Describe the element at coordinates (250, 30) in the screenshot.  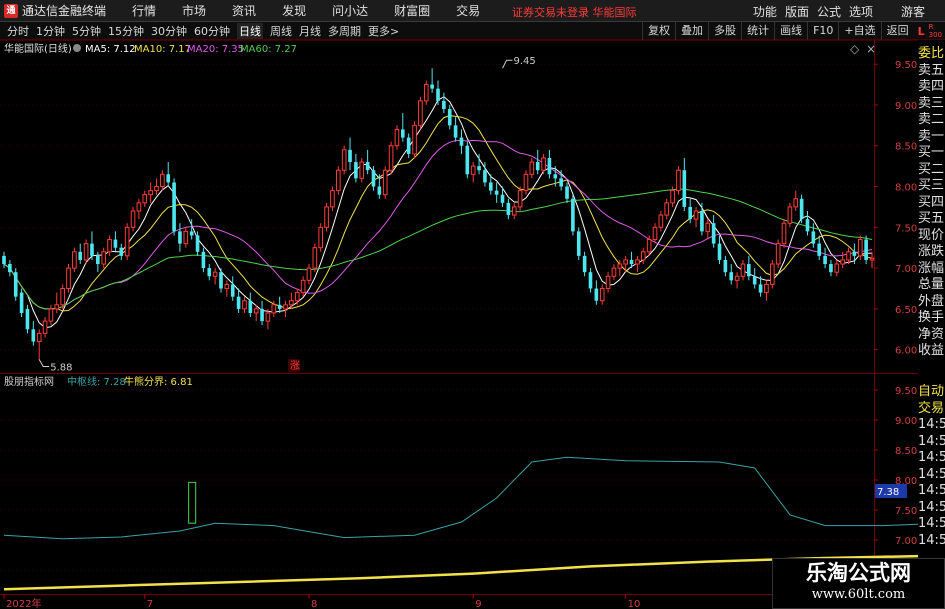
I see `tf-daily: 日线` at that location.